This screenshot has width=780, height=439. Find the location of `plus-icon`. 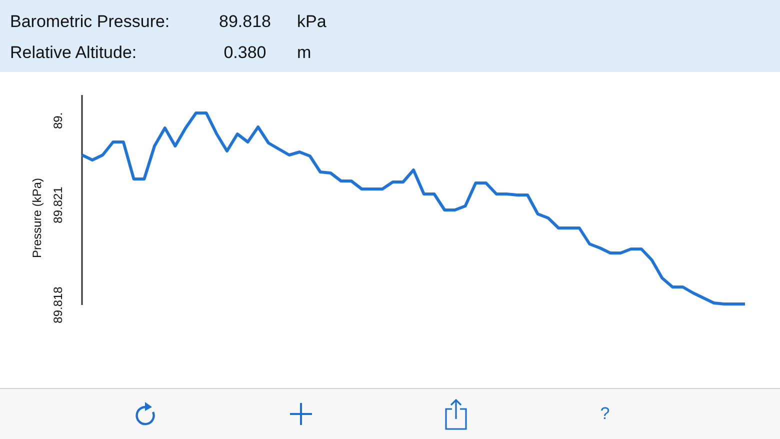

plus-icon is located at coordinates (301, 414).